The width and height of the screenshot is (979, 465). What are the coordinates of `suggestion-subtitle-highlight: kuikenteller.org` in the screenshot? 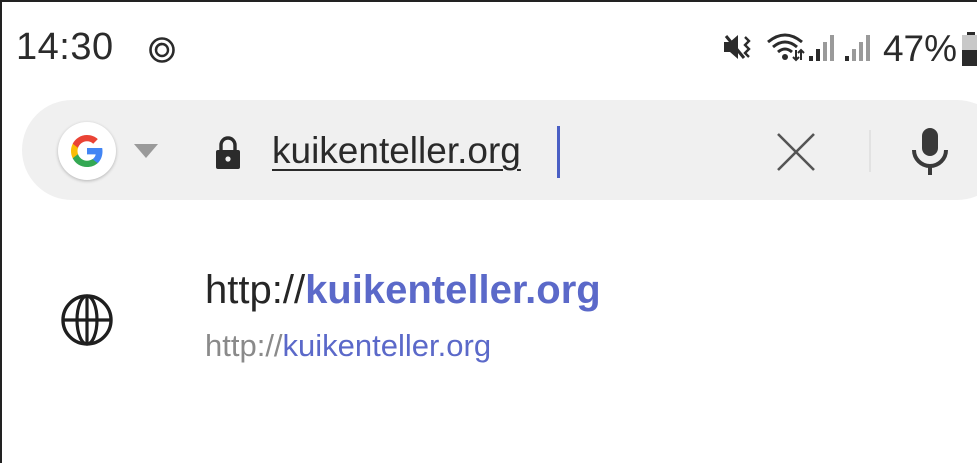 It's located at (387, 345).